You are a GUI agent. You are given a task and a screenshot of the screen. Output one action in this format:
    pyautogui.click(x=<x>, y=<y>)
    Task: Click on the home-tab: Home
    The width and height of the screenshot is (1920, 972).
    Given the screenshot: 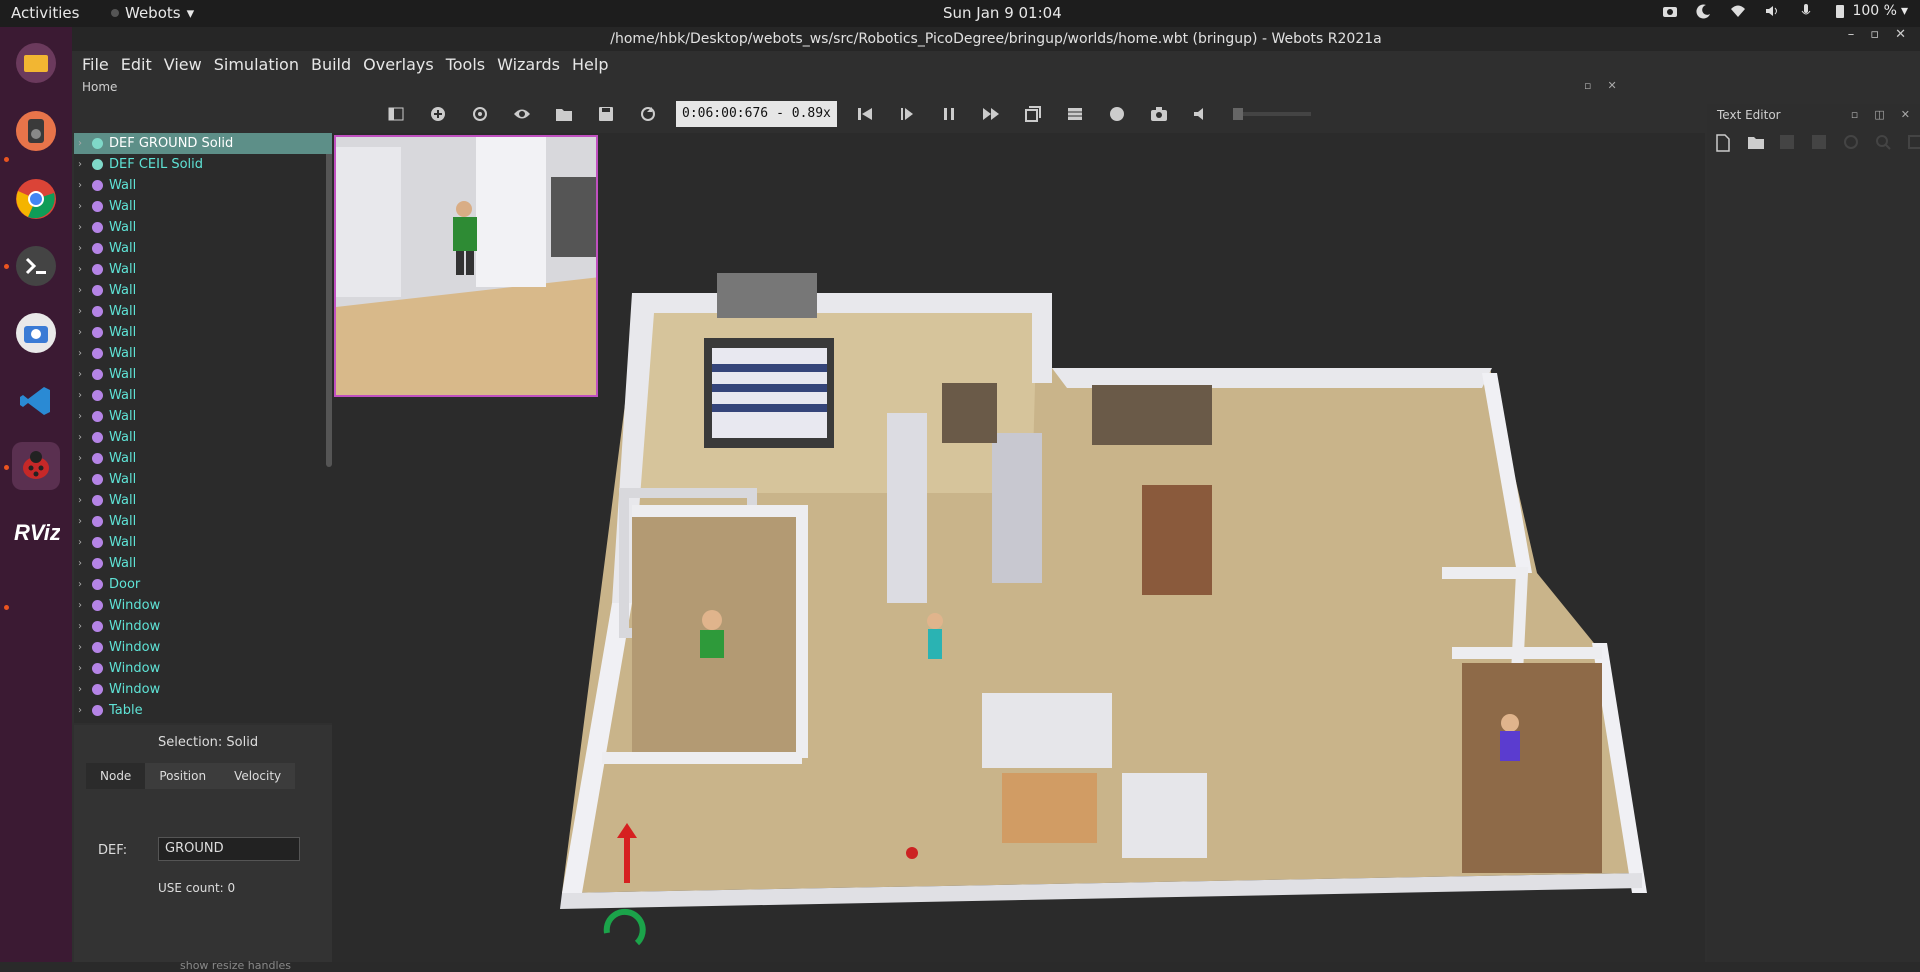 What is the action you would take?
    pyautogui.click(x=99, y=87)
    